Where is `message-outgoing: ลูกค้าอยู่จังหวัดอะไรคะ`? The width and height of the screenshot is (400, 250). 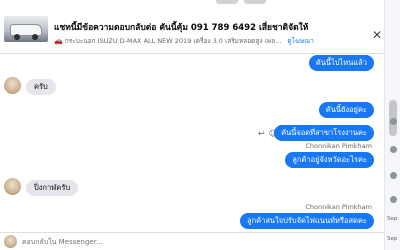
message-outgoing: ลูกค้าอยู่จังหวัดอะไรคะ is located at coordinates (329, 160).